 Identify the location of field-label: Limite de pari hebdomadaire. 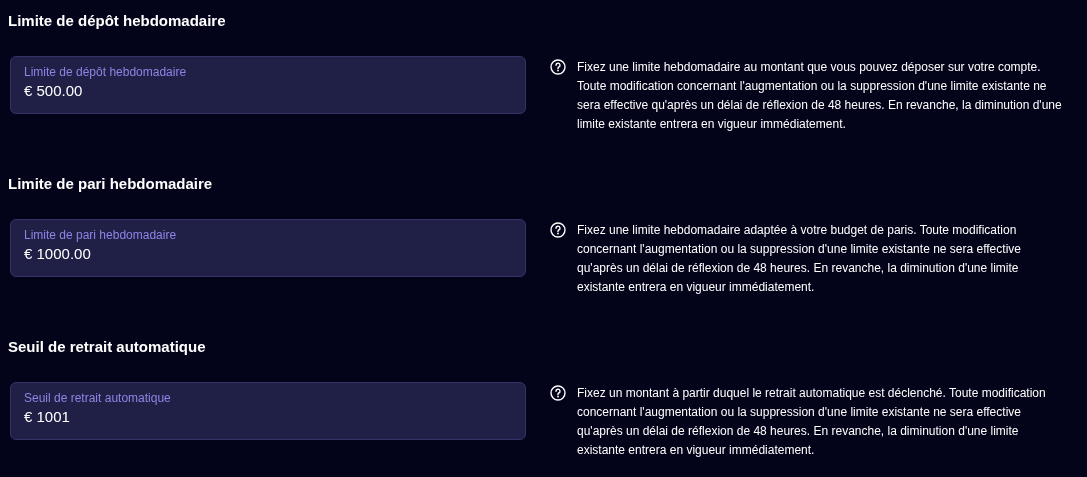
(101, 235).